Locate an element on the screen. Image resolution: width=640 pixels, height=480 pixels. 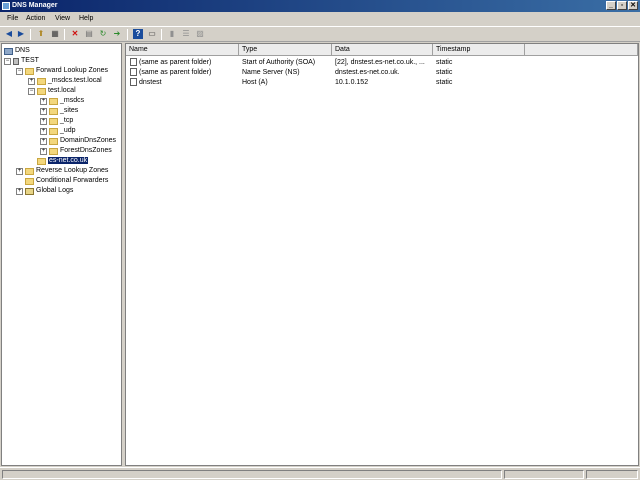
tree-node-server: − TEST is located at coordinates (21, 61).